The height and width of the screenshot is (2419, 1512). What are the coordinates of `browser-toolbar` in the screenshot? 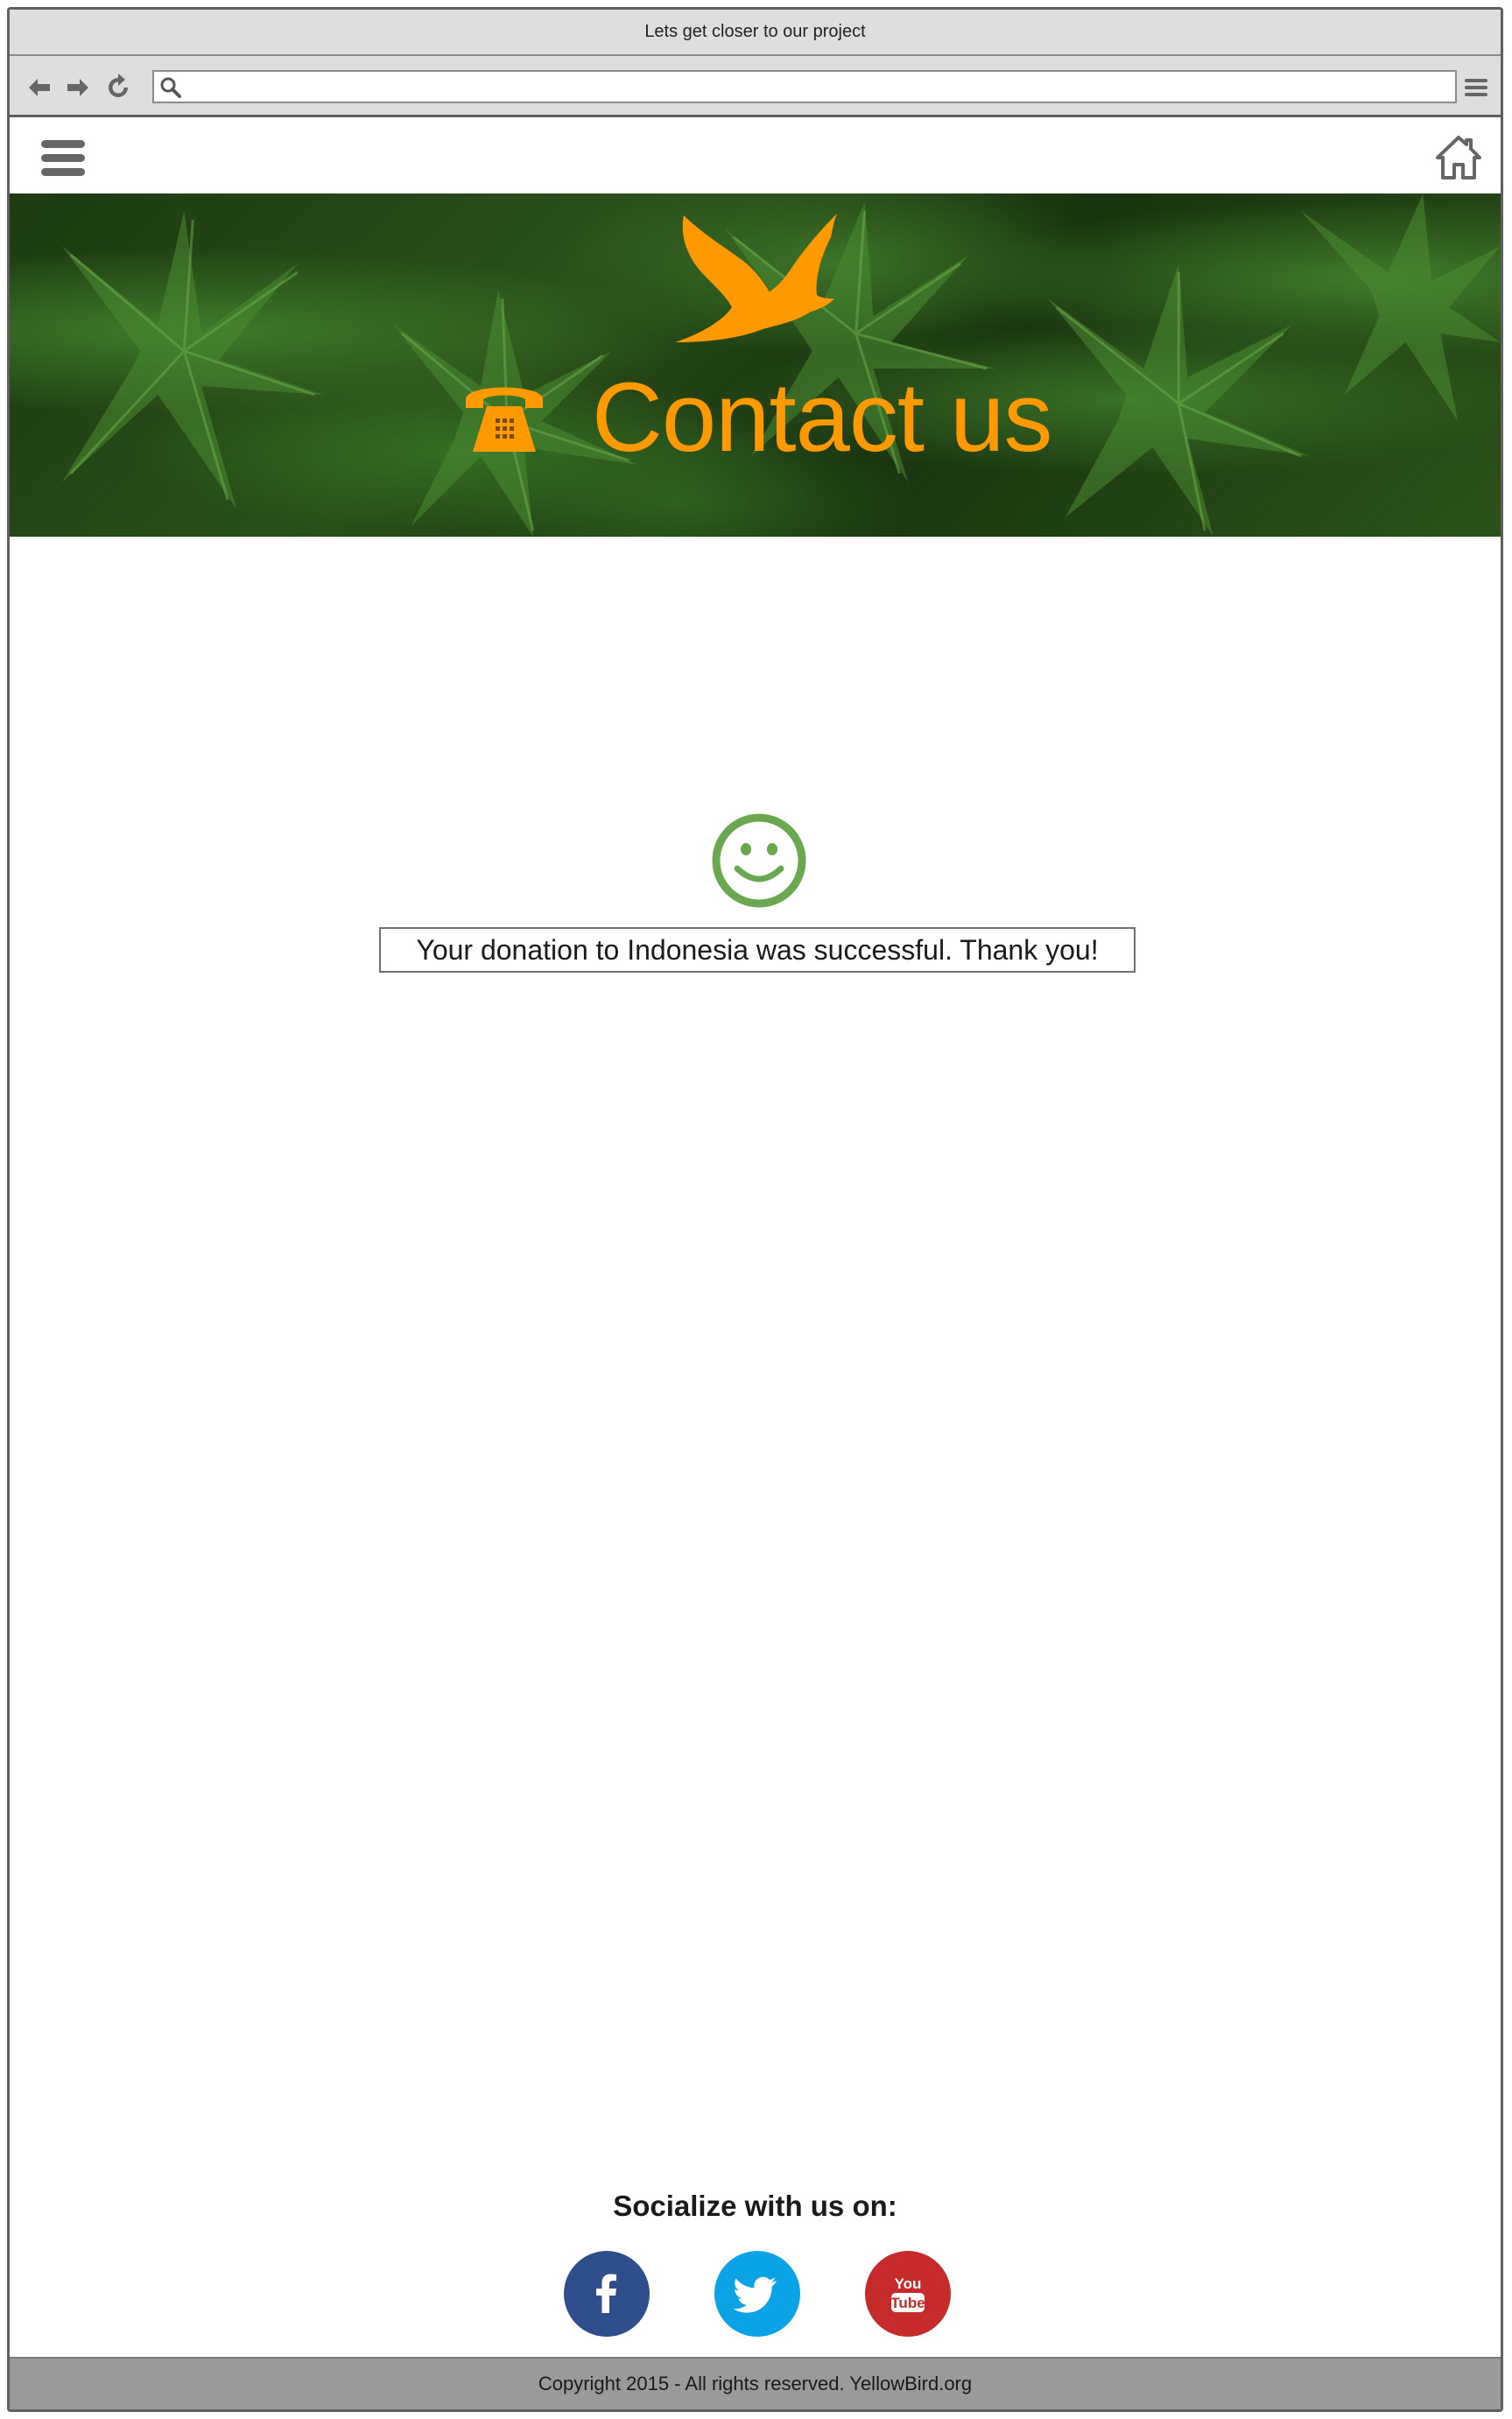 It's located at (755, 86).